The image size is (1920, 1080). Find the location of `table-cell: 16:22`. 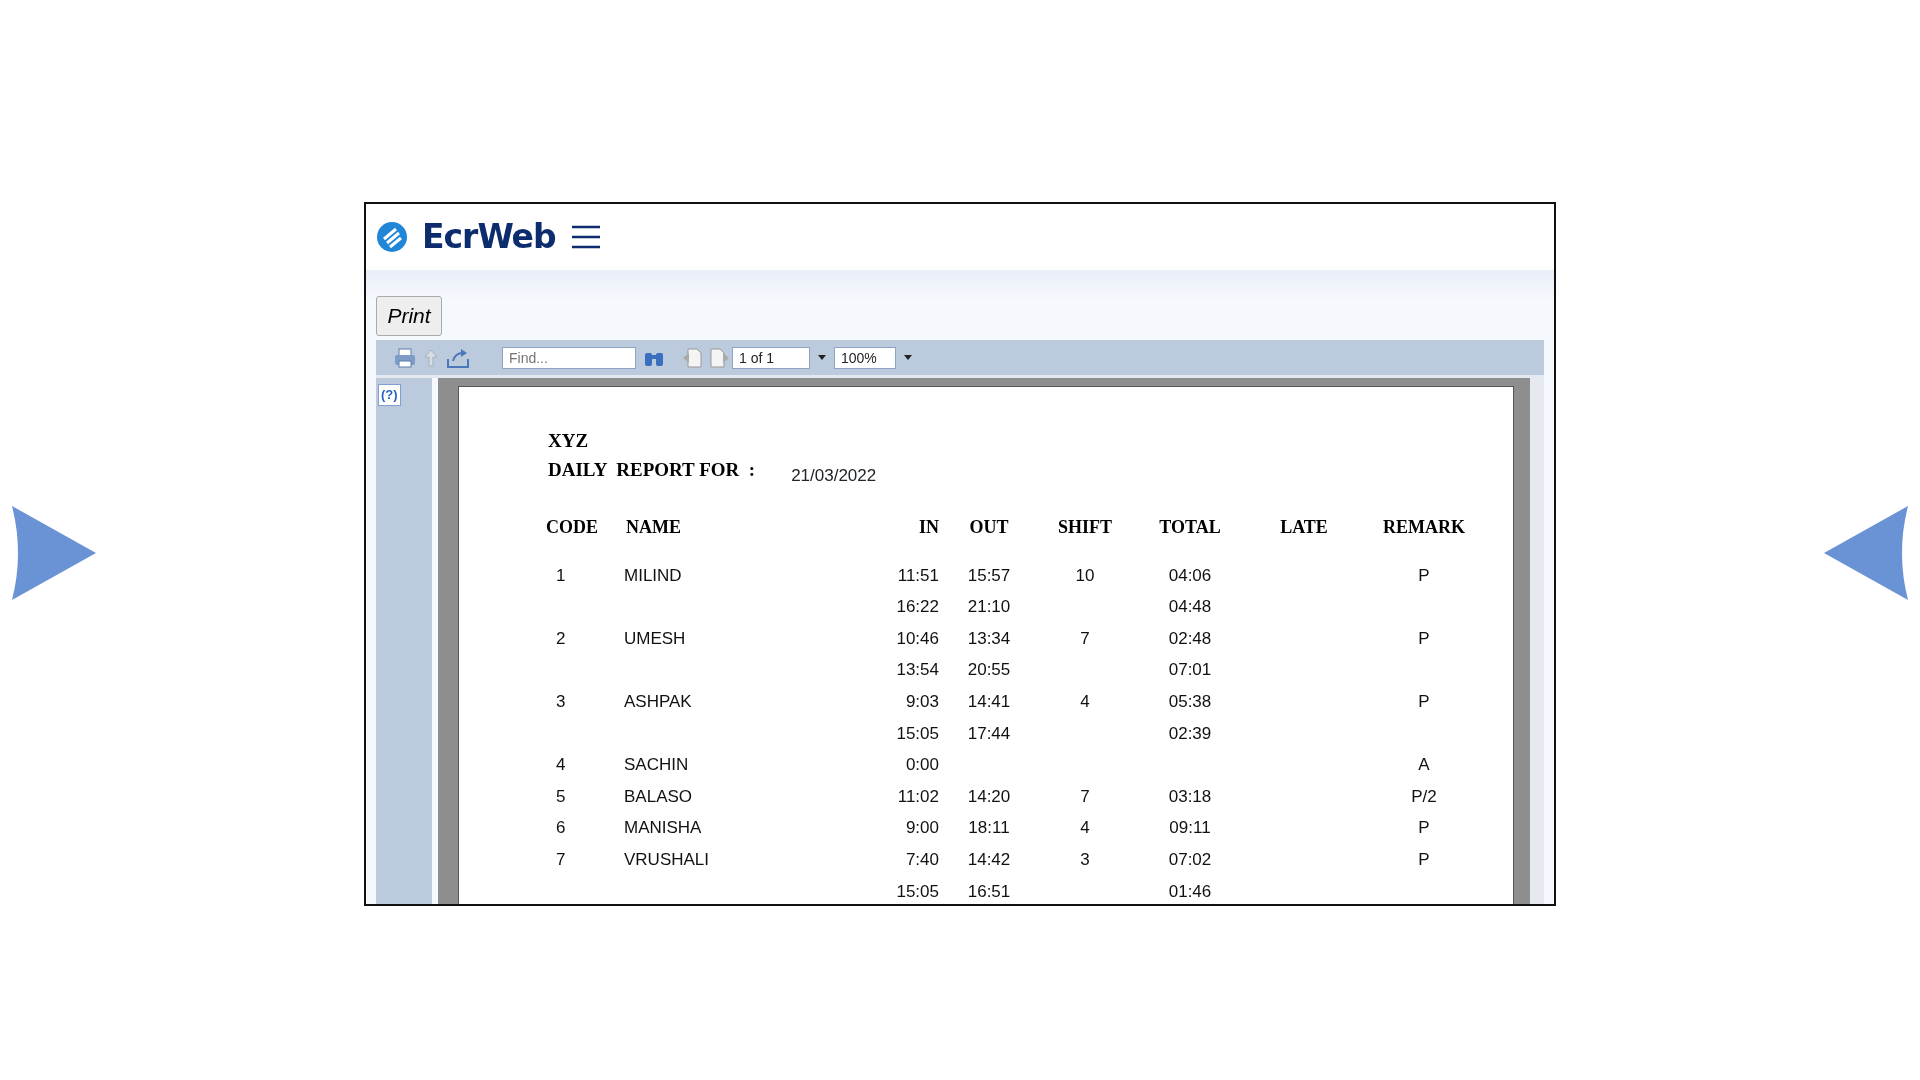

table-cell: 16:22 is located at coordinates (917, 607).